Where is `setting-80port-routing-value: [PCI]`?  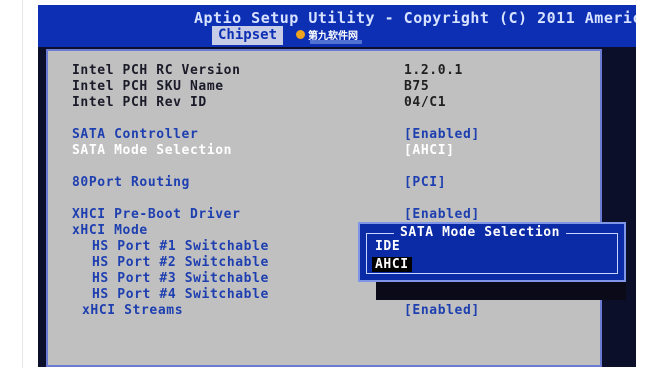 setting-80port-routing-value: [PCI] is located at coordinates (425, 182).